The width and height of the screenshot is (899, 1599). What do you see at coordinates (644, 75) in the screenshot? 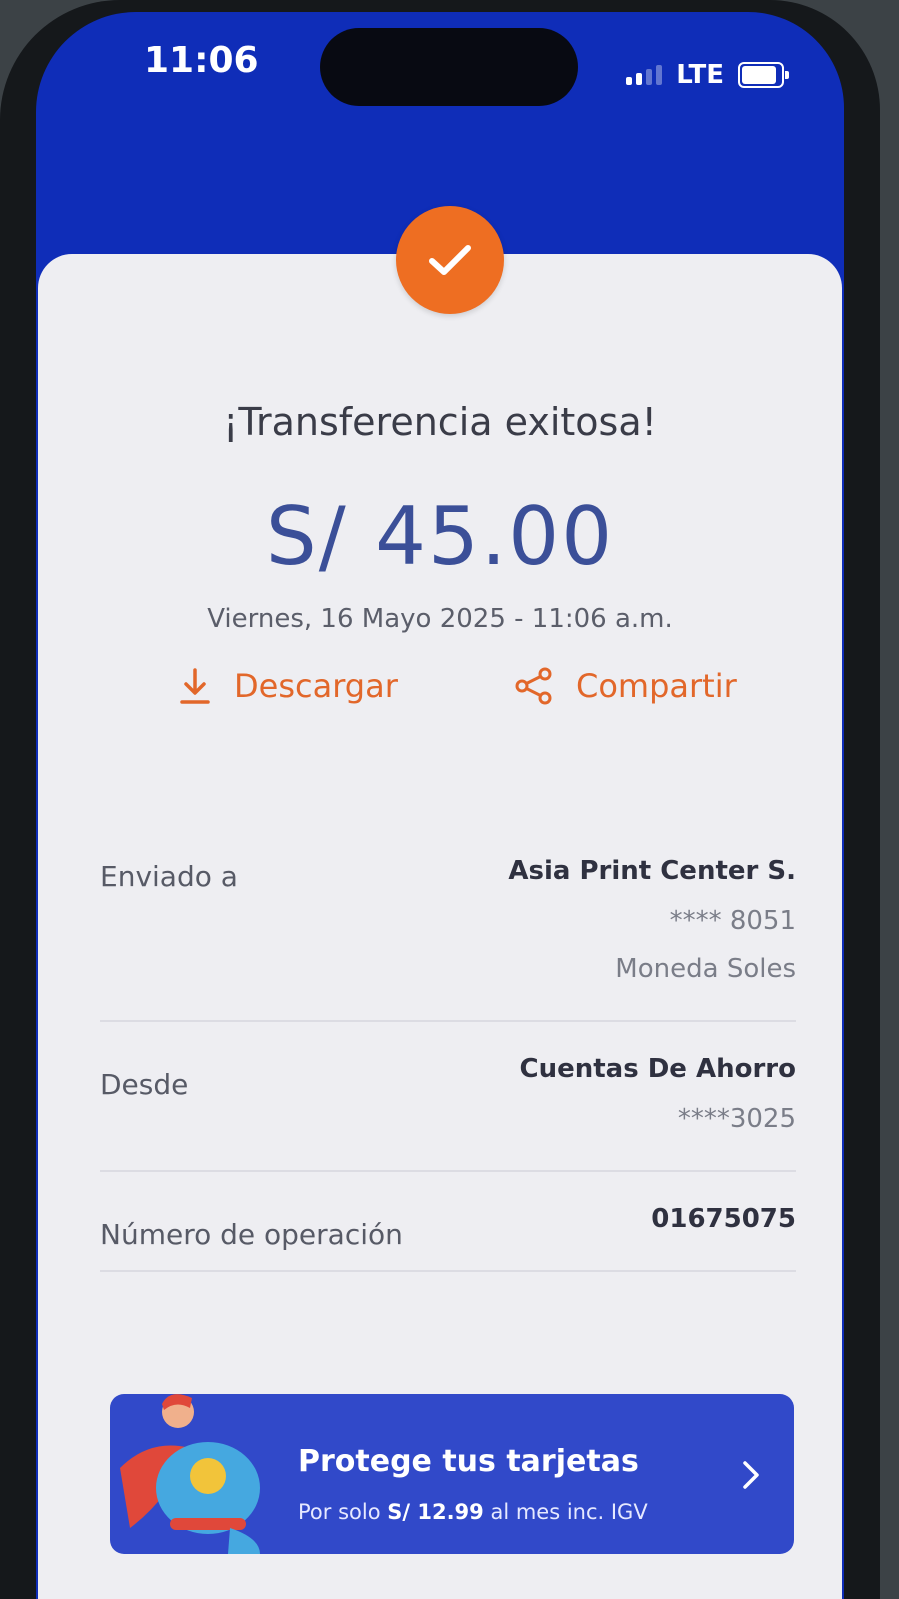
I see `signal-icon` at bounding box center [644, 75].